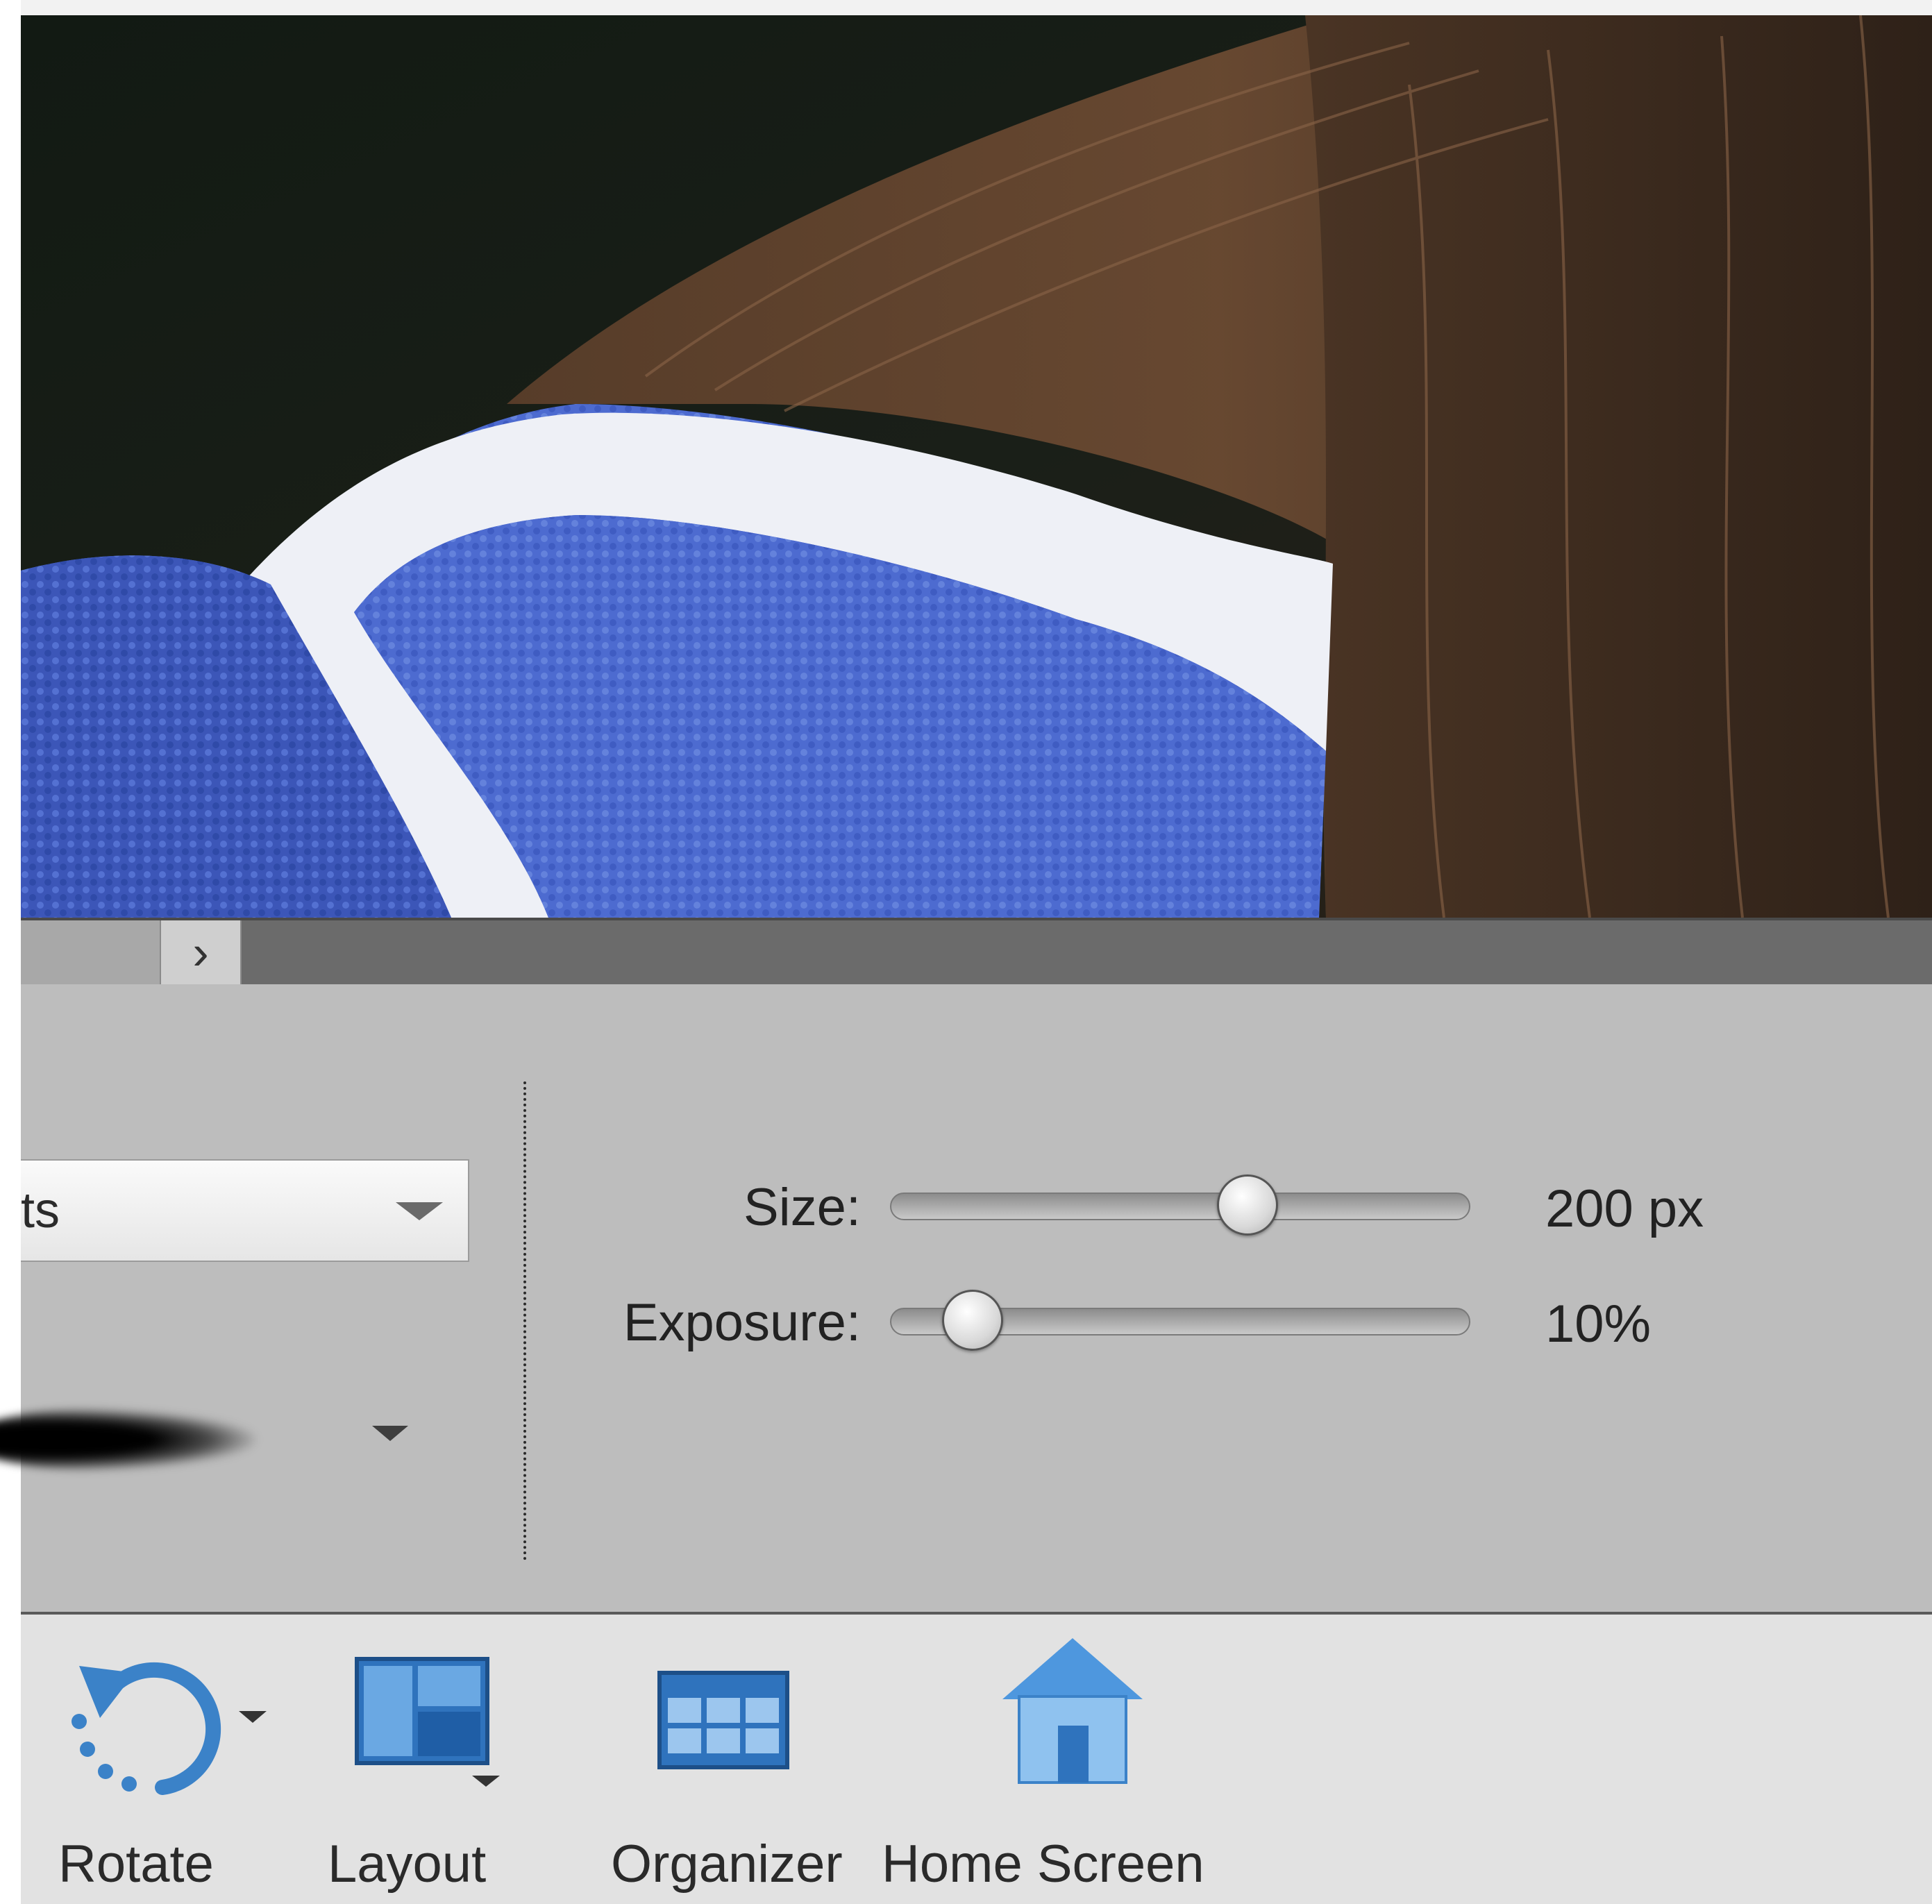  I want to click on size-slider-thumb, so click(1248, 1205).